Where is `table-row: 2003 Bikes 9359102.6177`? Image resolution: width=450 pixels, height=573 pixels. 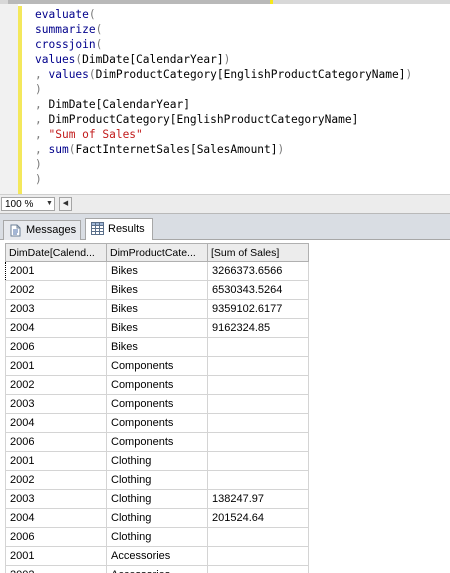
table-row: 2003 Bikes 9359102.6177 is located at coordinates (157, 309).